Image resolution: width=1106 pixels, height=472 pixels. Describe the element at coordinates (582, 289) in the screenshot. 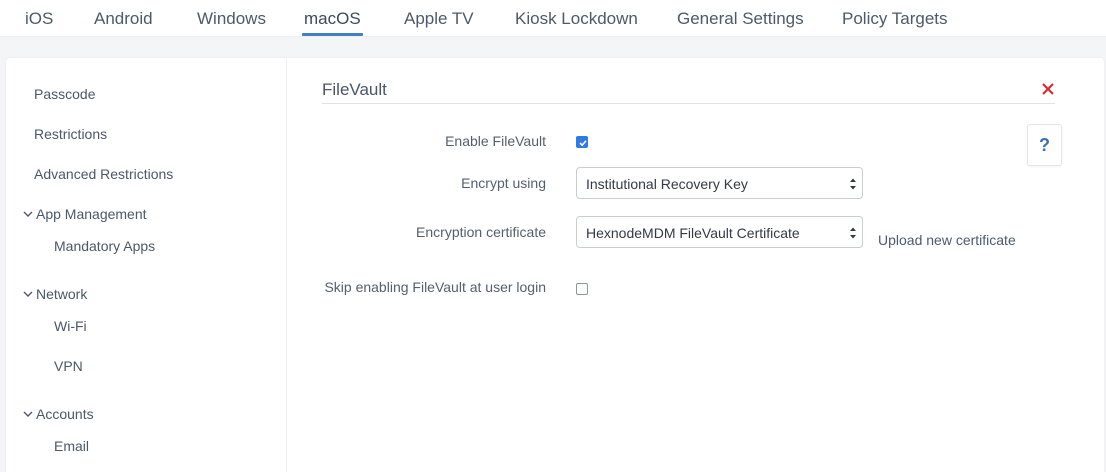

I see `skip-login-checkbox` at that location.